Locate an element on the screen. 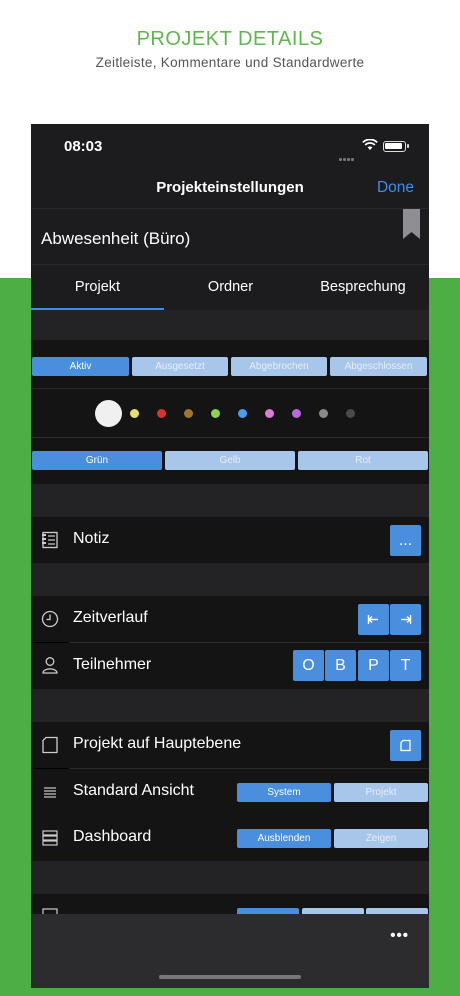  priority-row: Grün Gelb Rot is located at coordinates (230, 461).